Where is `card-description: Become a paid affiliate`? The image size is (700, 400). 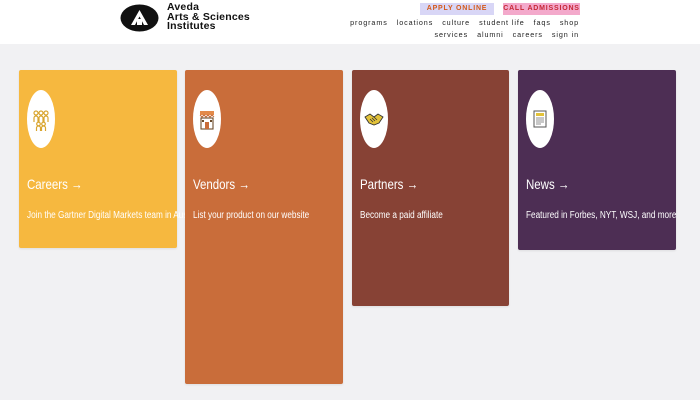 card-description: Become a paid affiliate is located at coordinates (401, 215).